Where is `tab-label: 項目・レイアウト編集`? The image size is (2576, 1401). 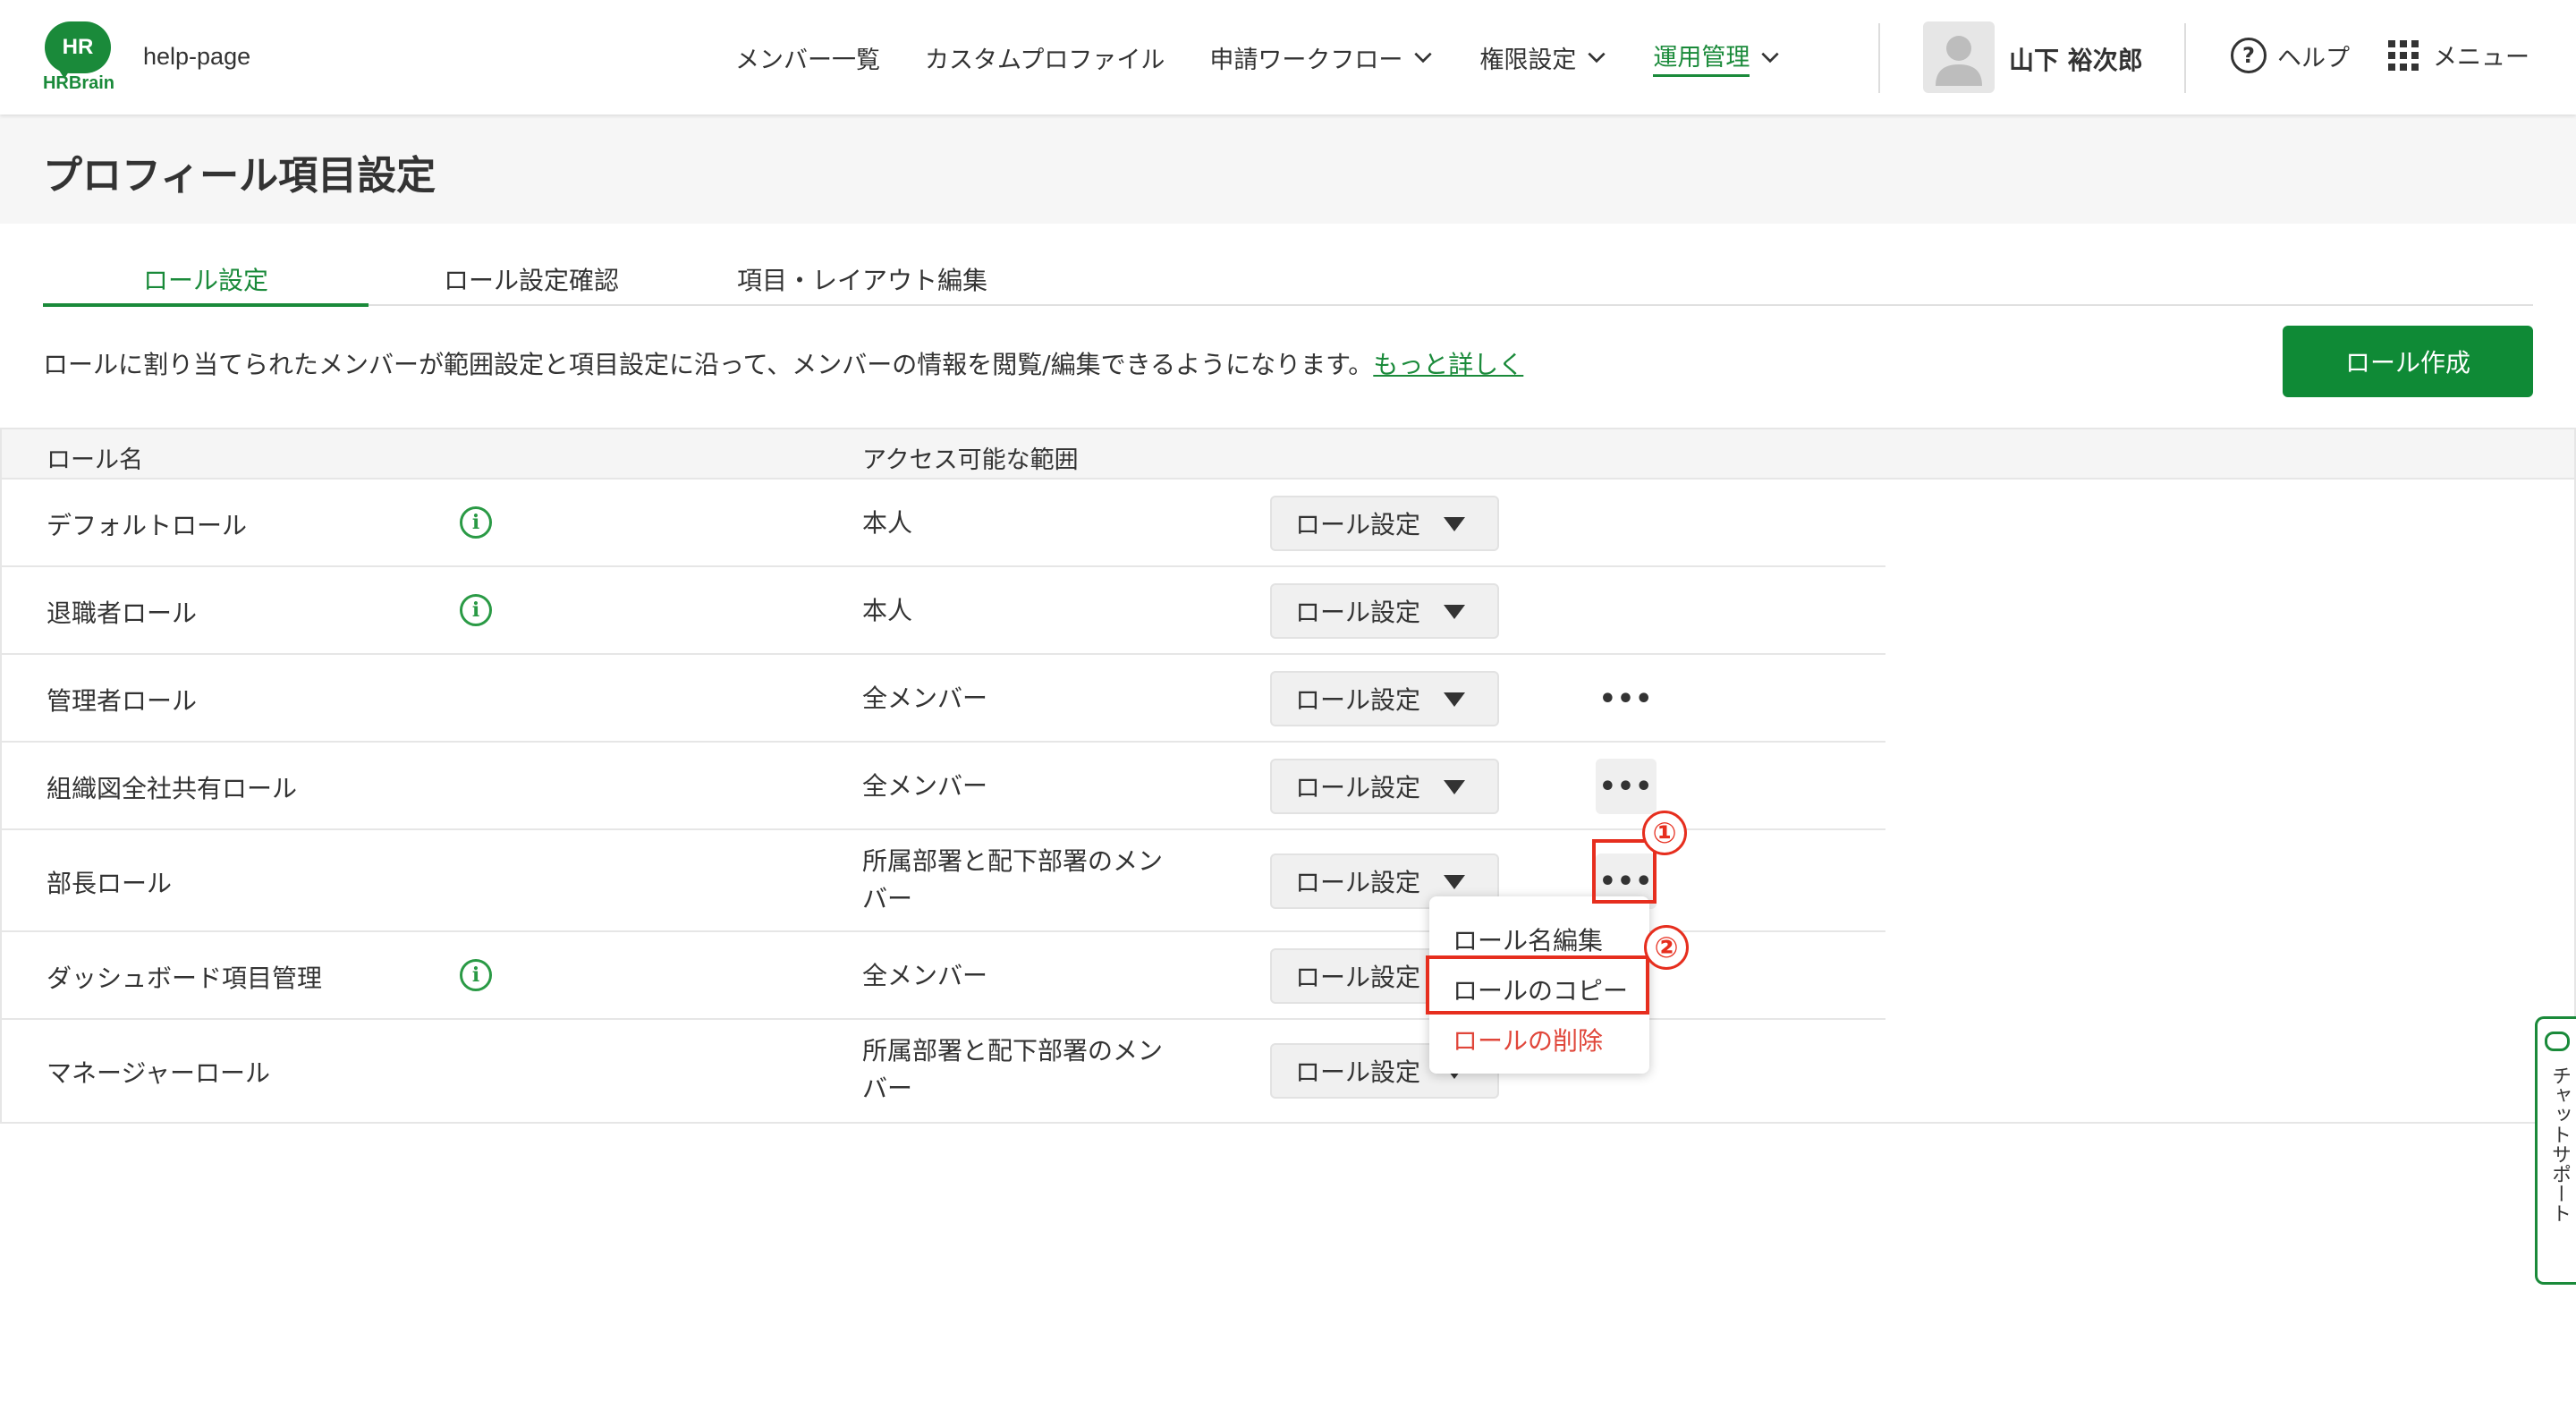 tab-label: 項目・レイアウト編集 is located at coordinates (862, 280).